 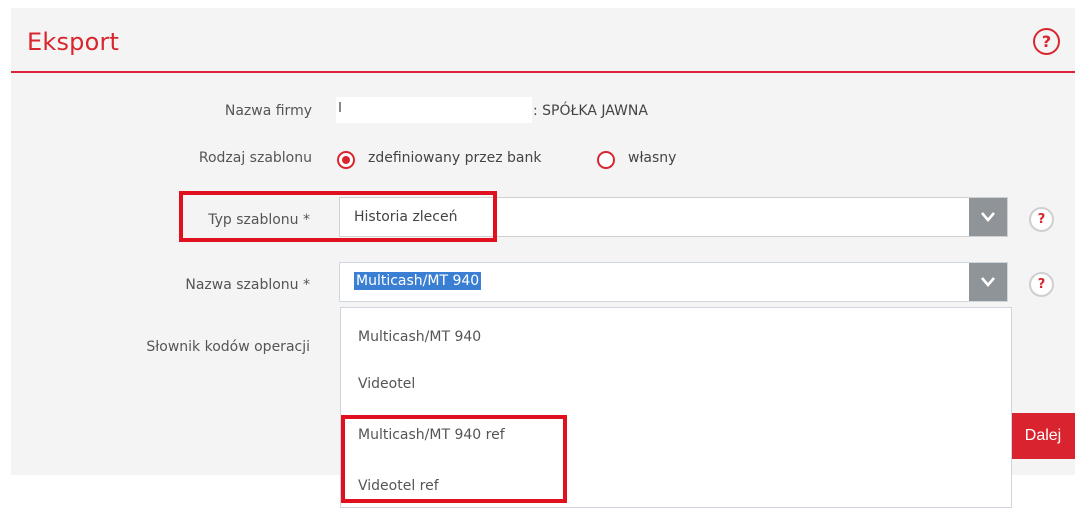 I want to click on template-name-value: Multicash/MT 940, so click(x=418, y=281).